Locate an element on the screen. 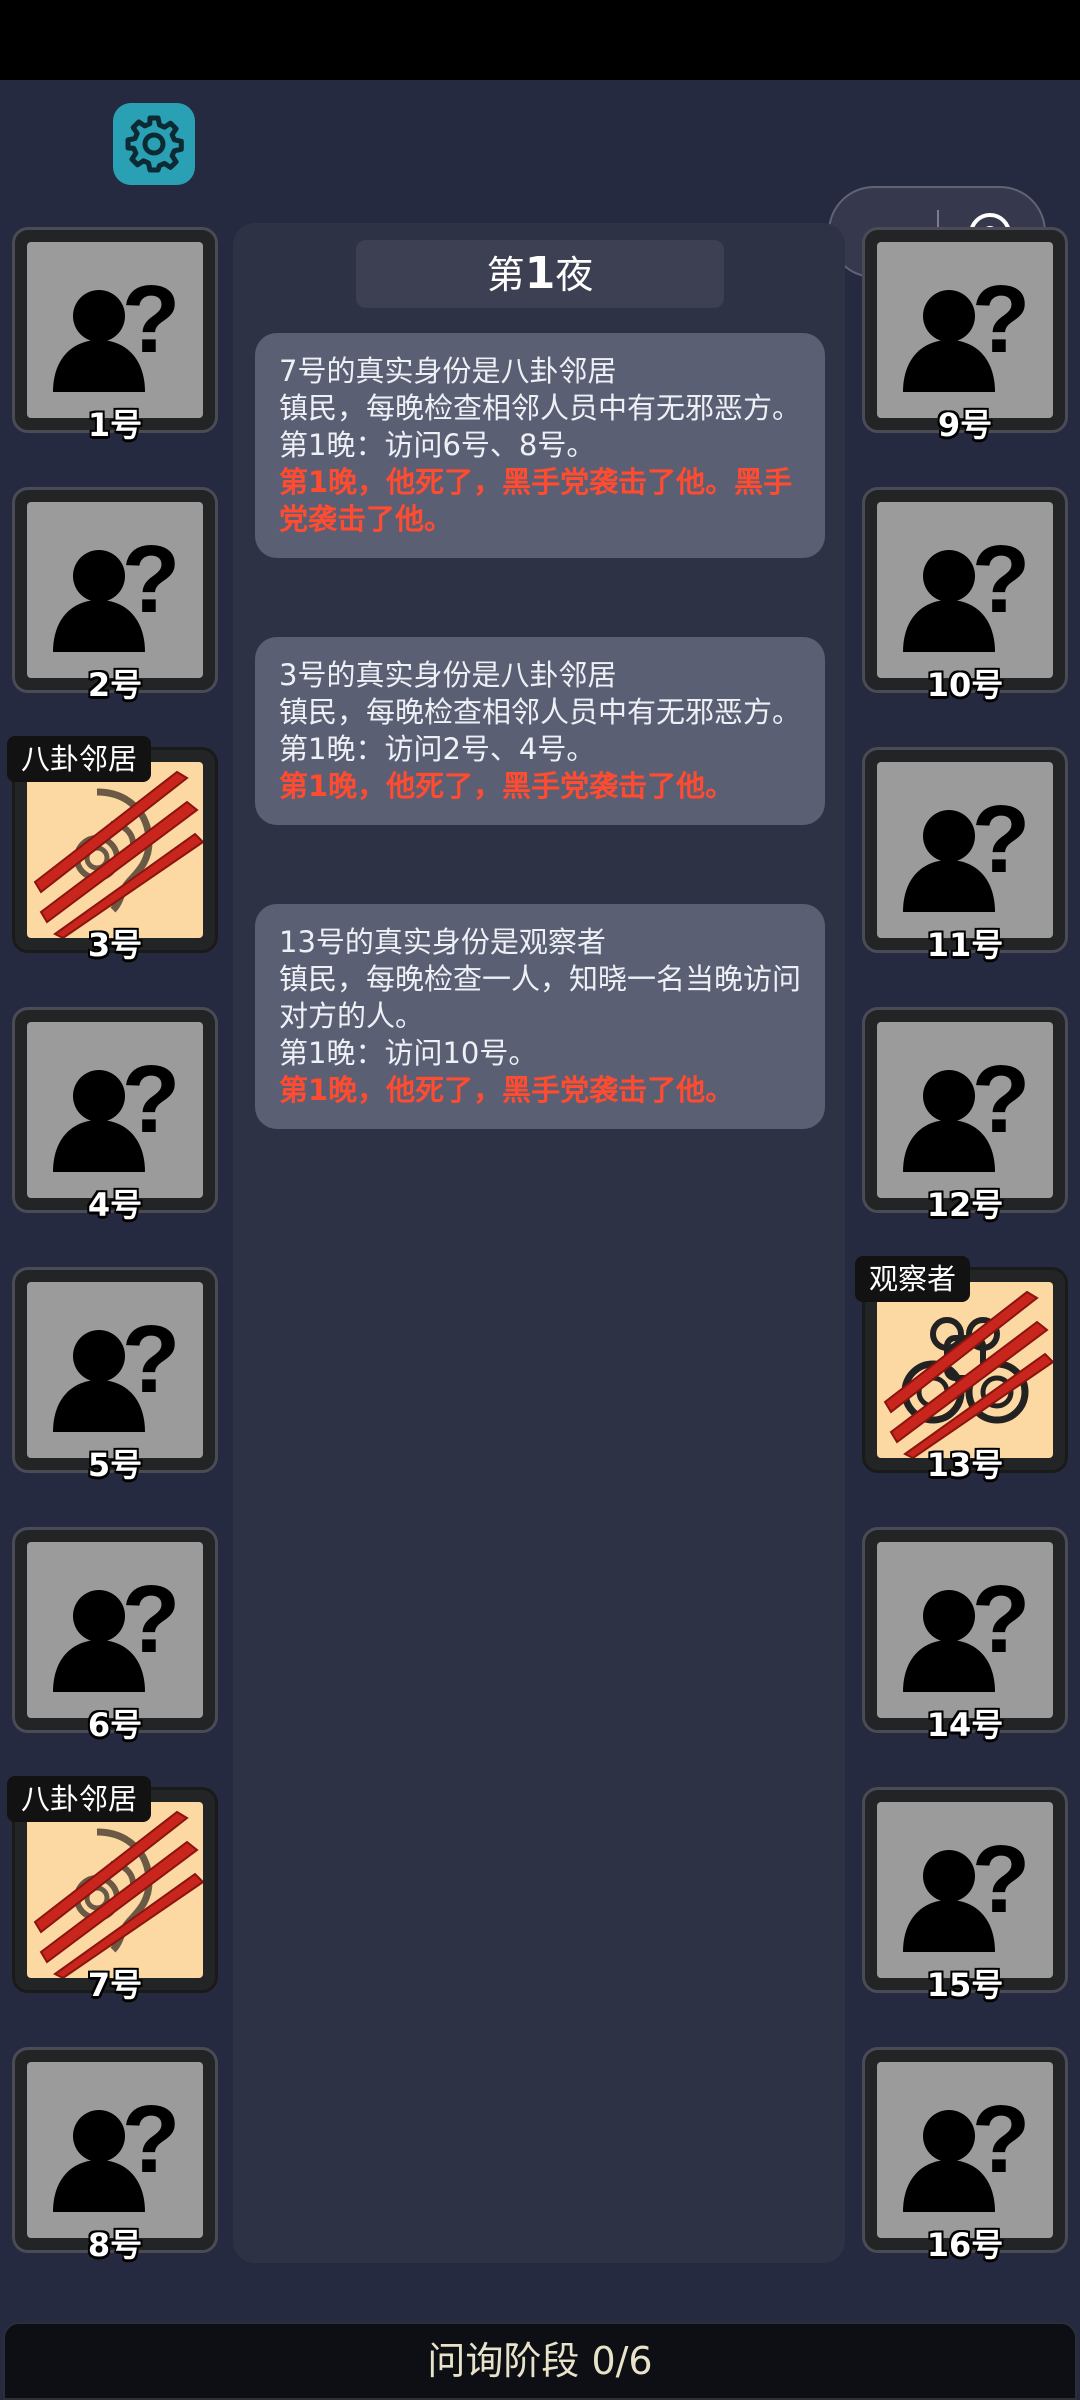 The width and height of the screenshot is (1080, 2400). player-slot: ? 1号 is located at coordinates (115, 335).